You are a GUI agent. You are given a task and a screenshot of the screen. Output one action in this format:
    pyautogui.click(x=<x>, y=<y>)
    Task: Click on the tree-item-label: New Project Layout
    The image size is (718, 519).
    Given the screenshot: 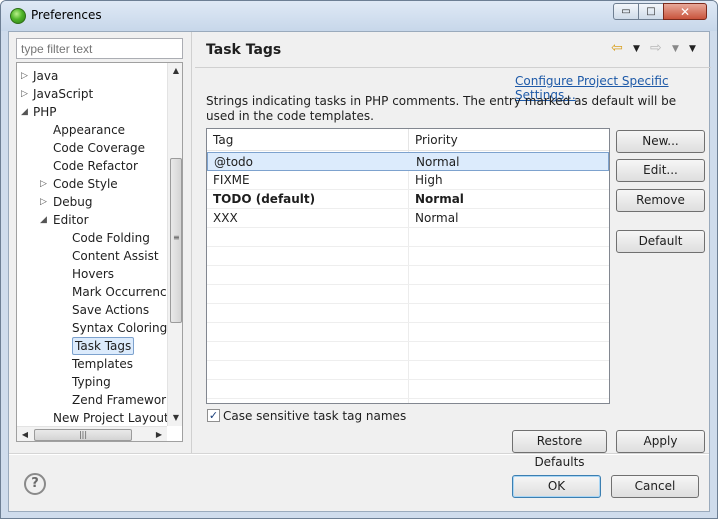 What is the action you would take?
    pyautogui.click(x=110, y=418)
    